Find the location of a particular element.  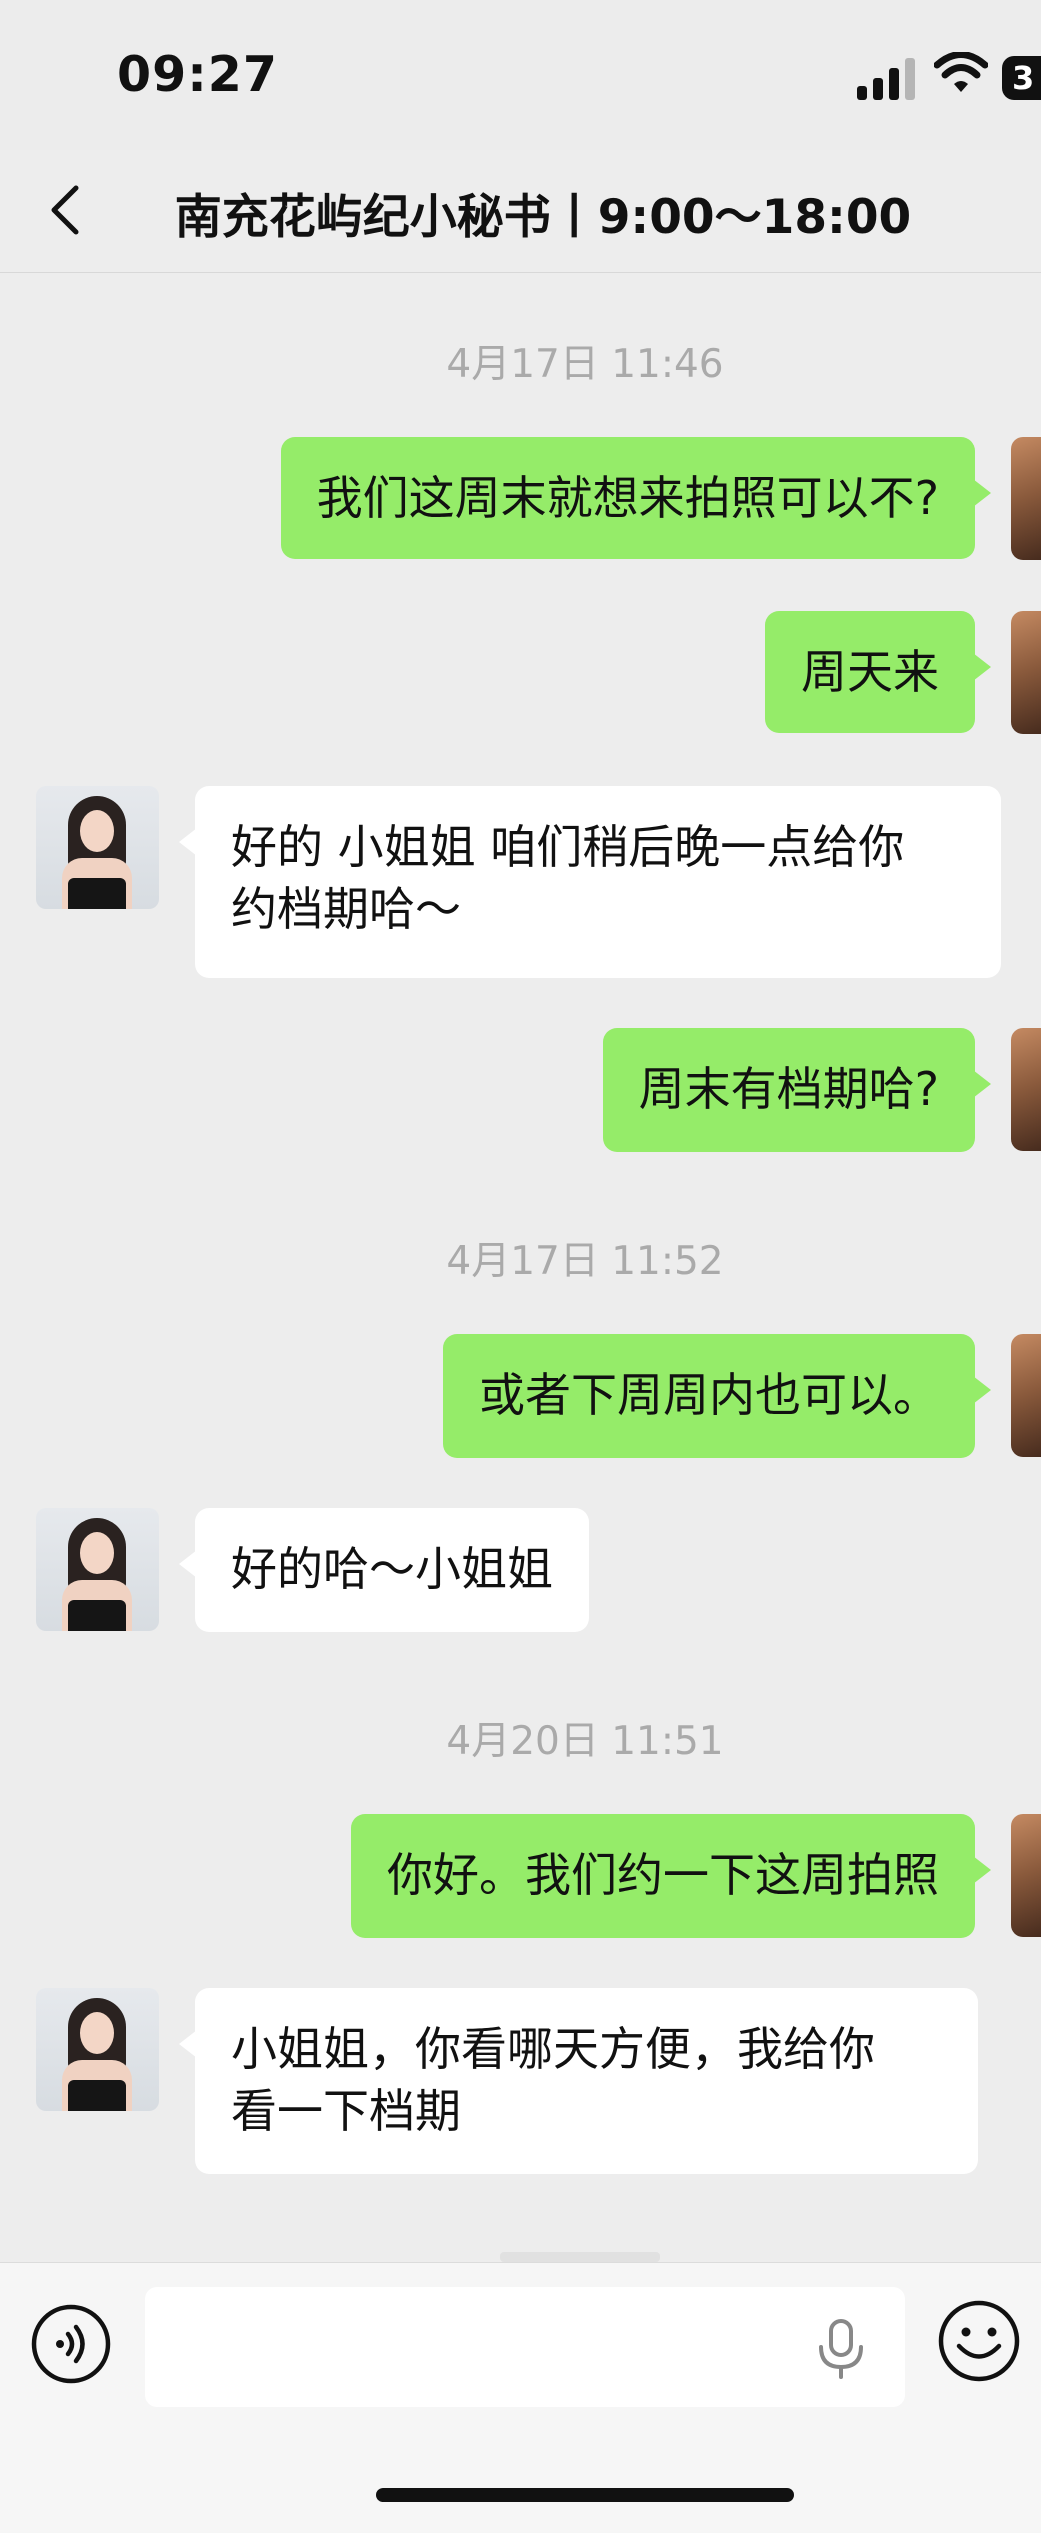

chat-title: 南充花屿纪小秘书丨9:00～18:00 is located at coordinates (543, 217).